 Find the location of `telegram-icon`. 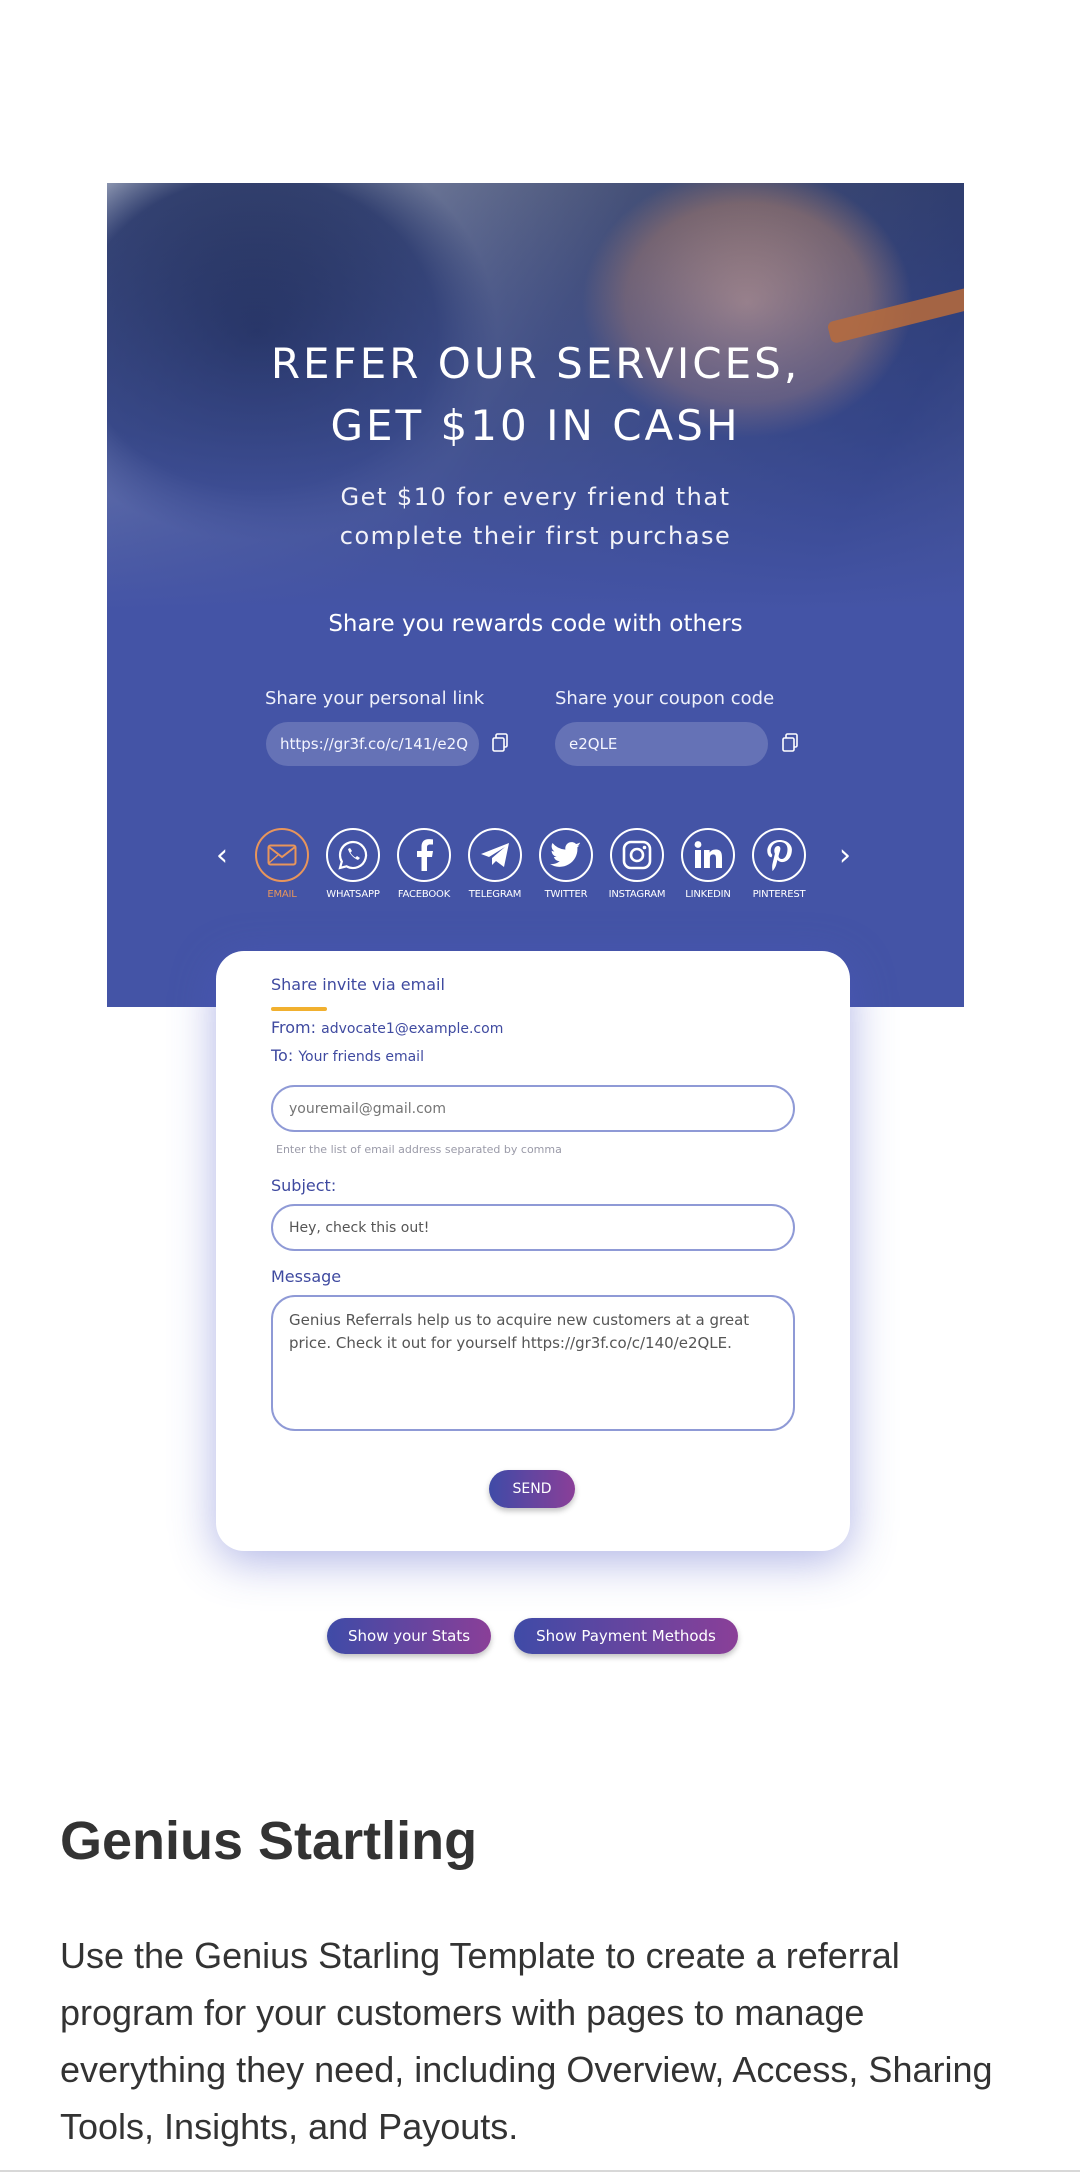

telegram-icon is located at coordinates (495, 855).